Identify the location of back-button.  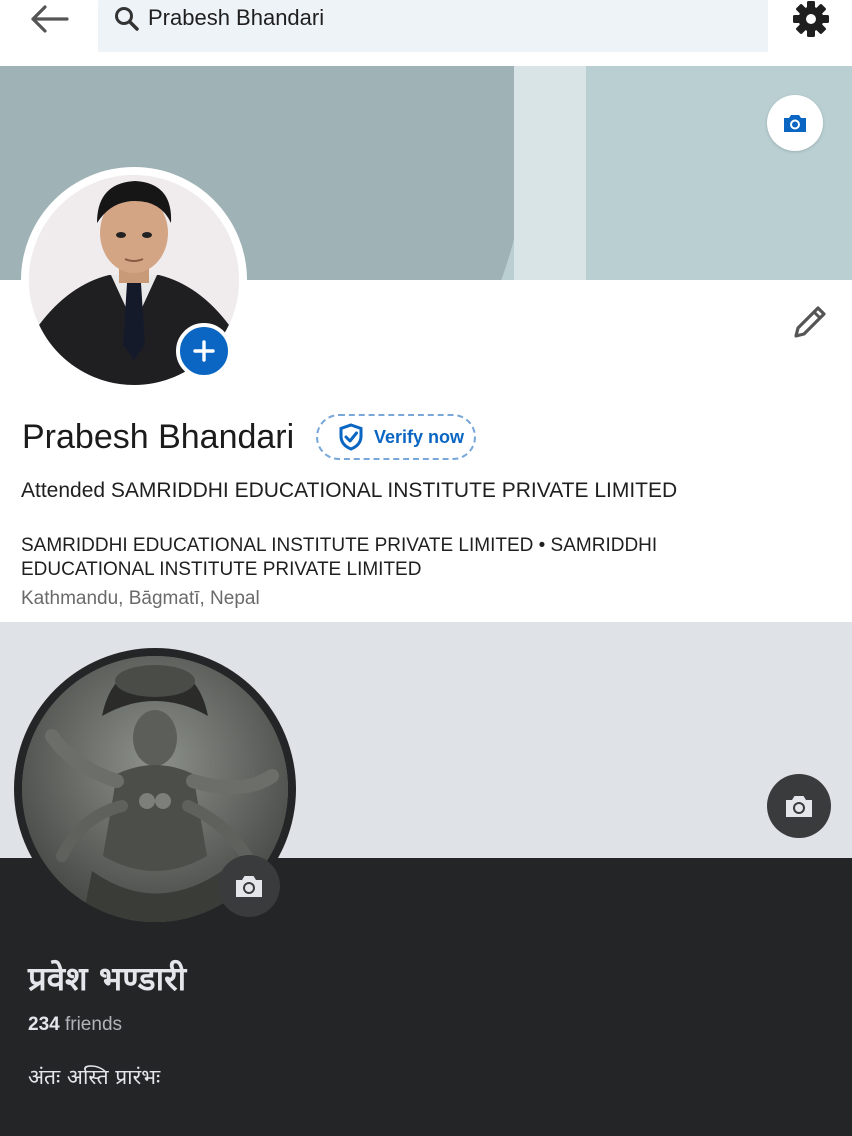
(49, 19).